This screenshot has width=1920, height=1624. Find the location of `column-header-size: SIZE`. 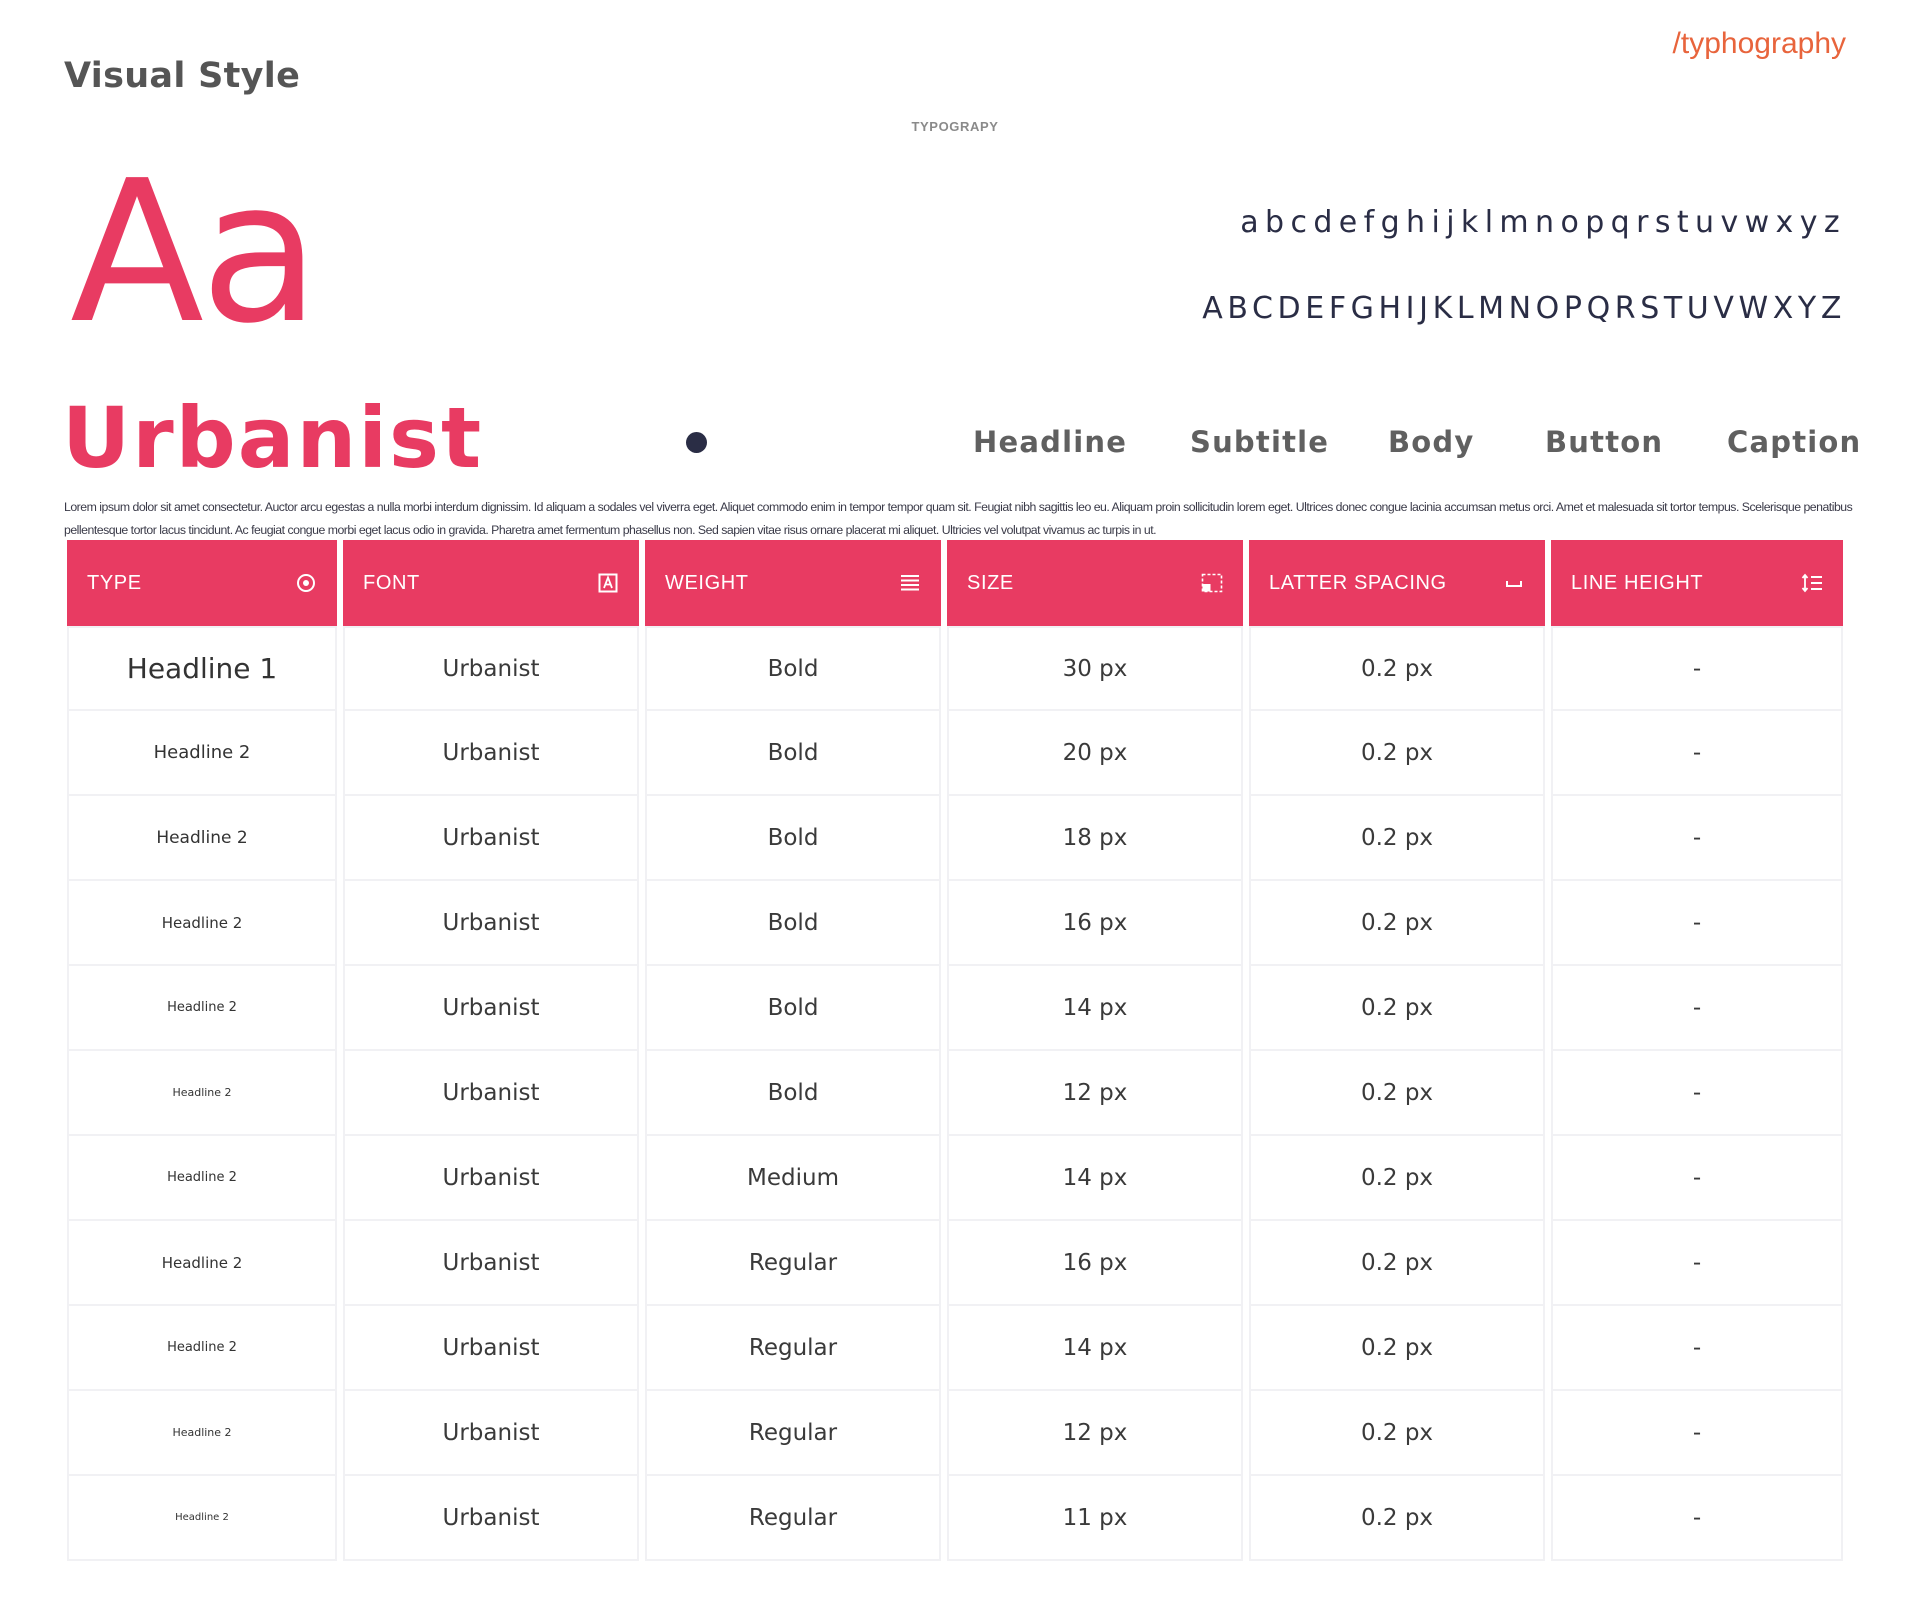

column-header-size: SIZE is located at coordinates (1095, 583).